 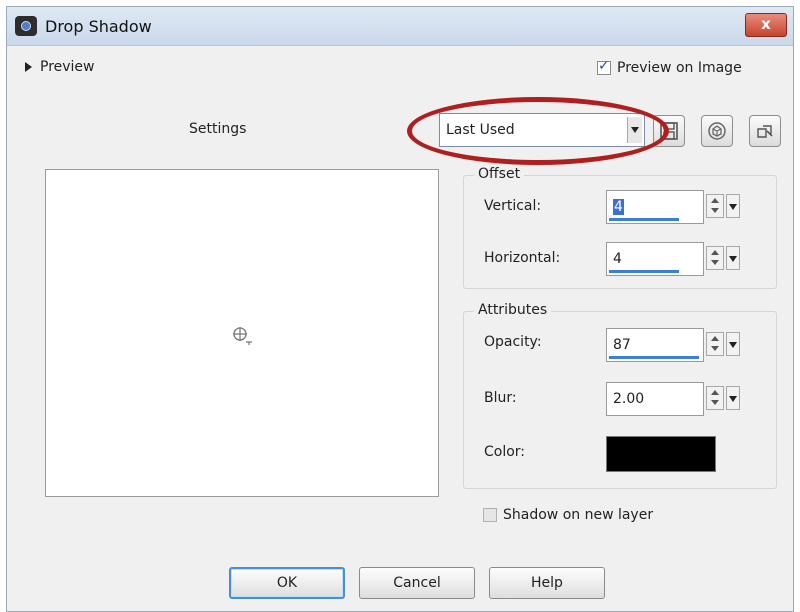 I want to click on horizontal-label: Horizontal:, so click(x=522, y=258).